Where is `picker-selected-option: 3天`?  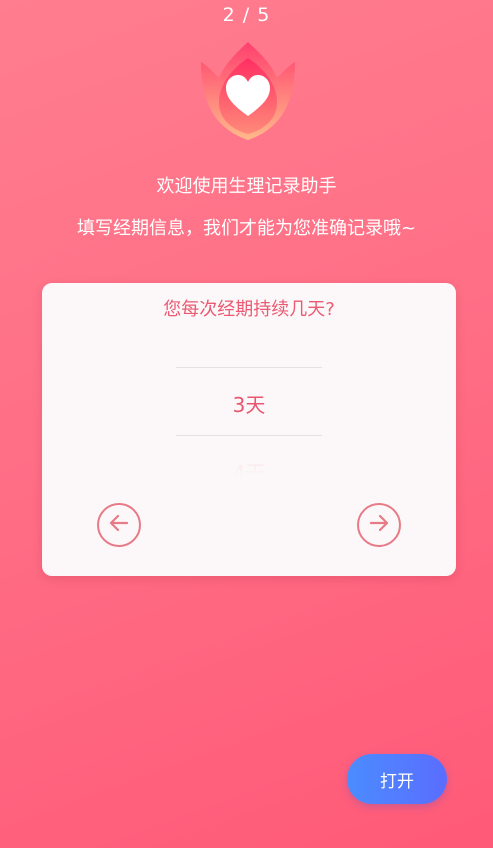
picker-selected-option: 3天 is located at coordinates (249, 403).